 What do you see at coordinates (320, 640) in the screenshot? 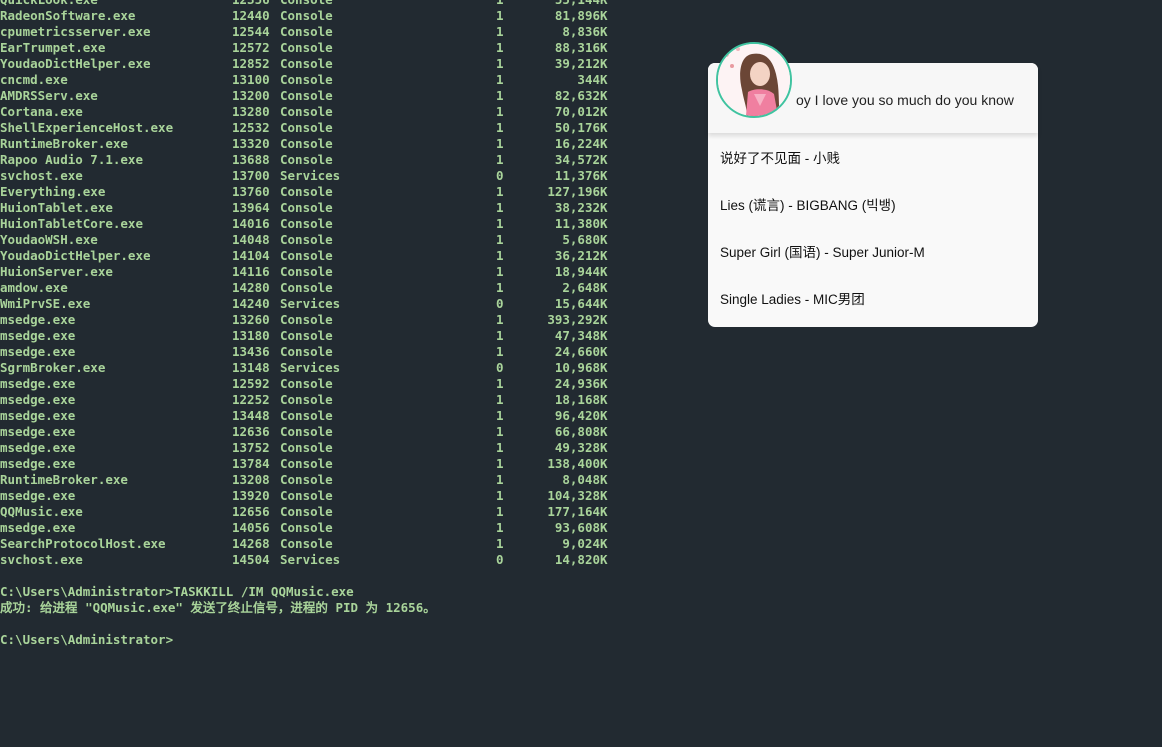
I see `command-prompt: C:\Users\Administrator>` at bounding box center [320, 640].